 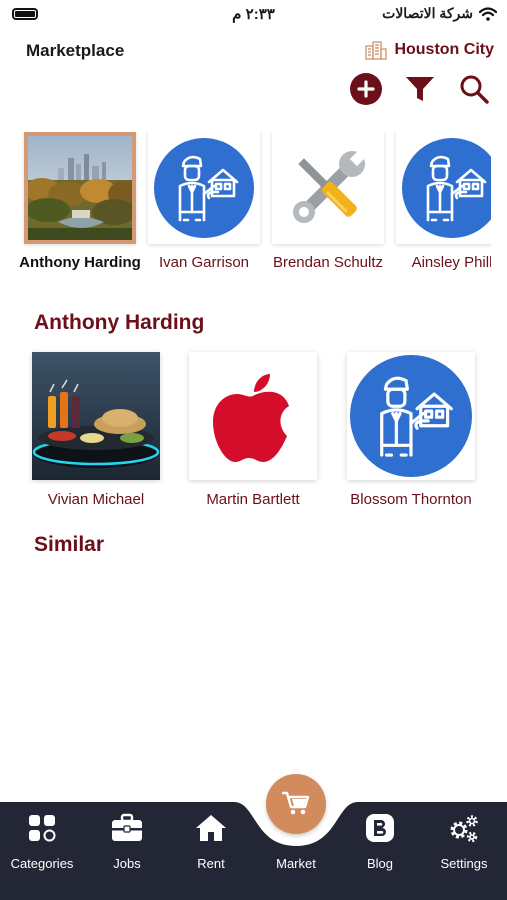 What do you see at coordinates (127, 841) in the screenshot?
I see `nav-item-jobs: Jobs` at bounding box center [127, 841].